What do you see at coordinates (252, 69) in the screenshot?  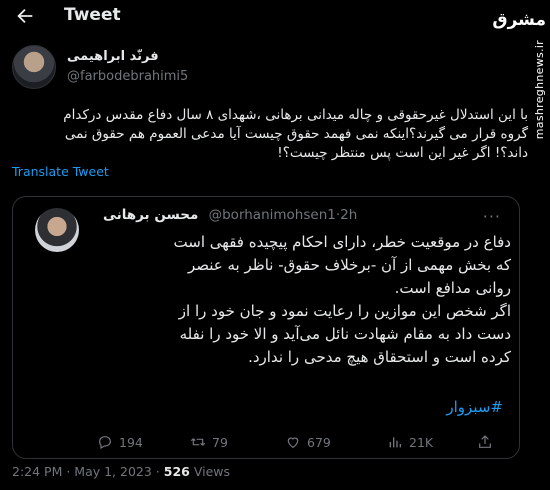 I see `tweet-author: فرنّد ابراهیمی @farbodebrahimi5` at bounding box center [252, 69].